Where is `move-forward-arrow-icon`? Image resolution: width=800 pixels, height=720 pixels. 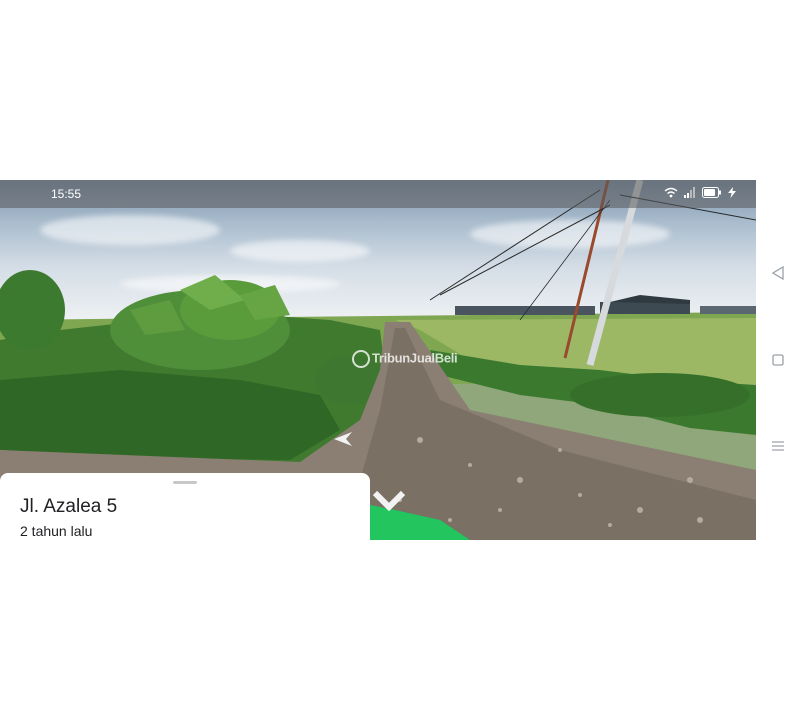 move-forward-arrow-icon is located at coordinates (389, 501).